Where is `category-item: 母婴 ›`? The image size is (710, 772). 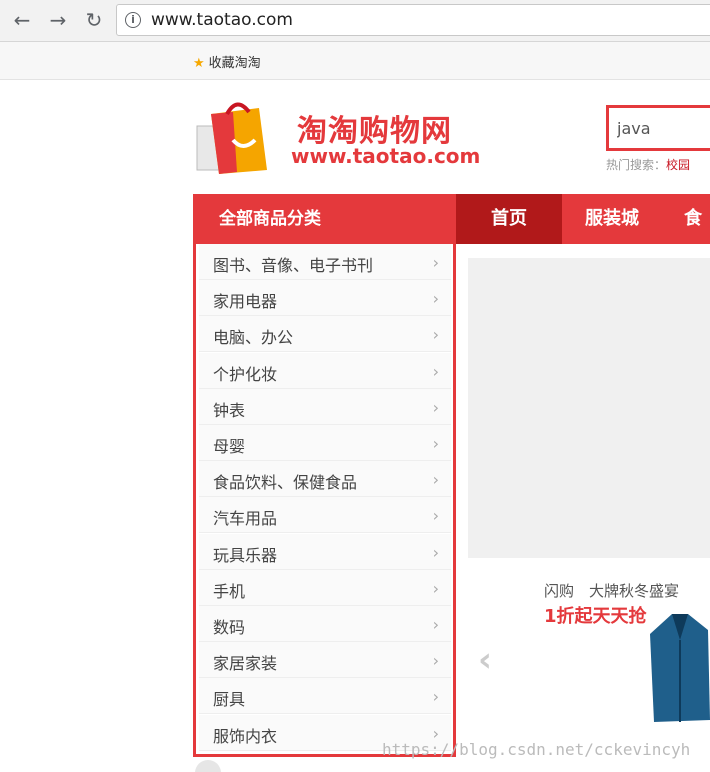 category-item: 母婴 › is located at coordinates (325, 443).